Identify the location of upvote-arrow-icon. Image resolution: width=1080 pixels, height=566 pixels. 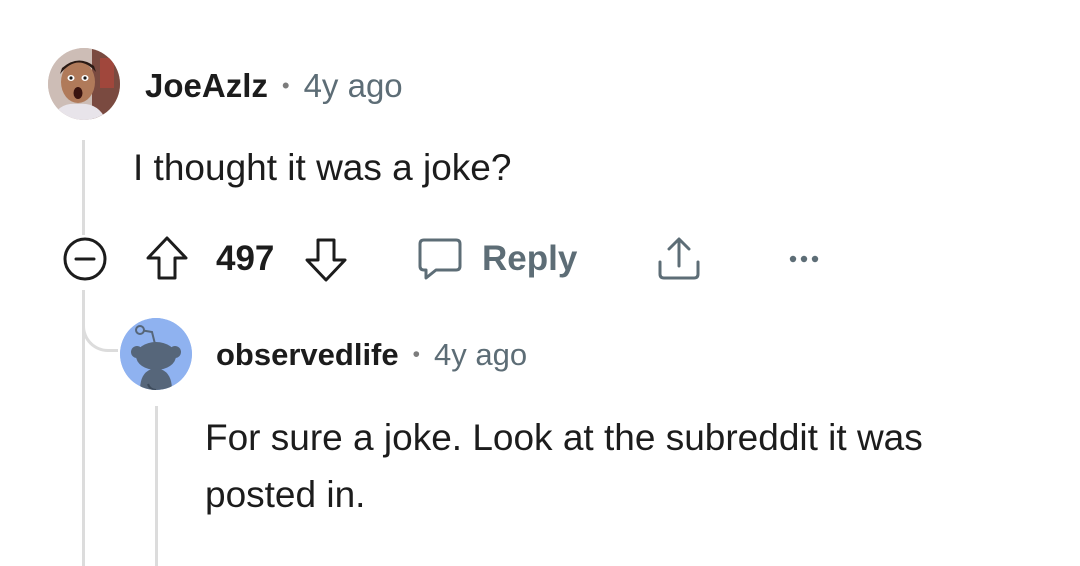
(167, 258).